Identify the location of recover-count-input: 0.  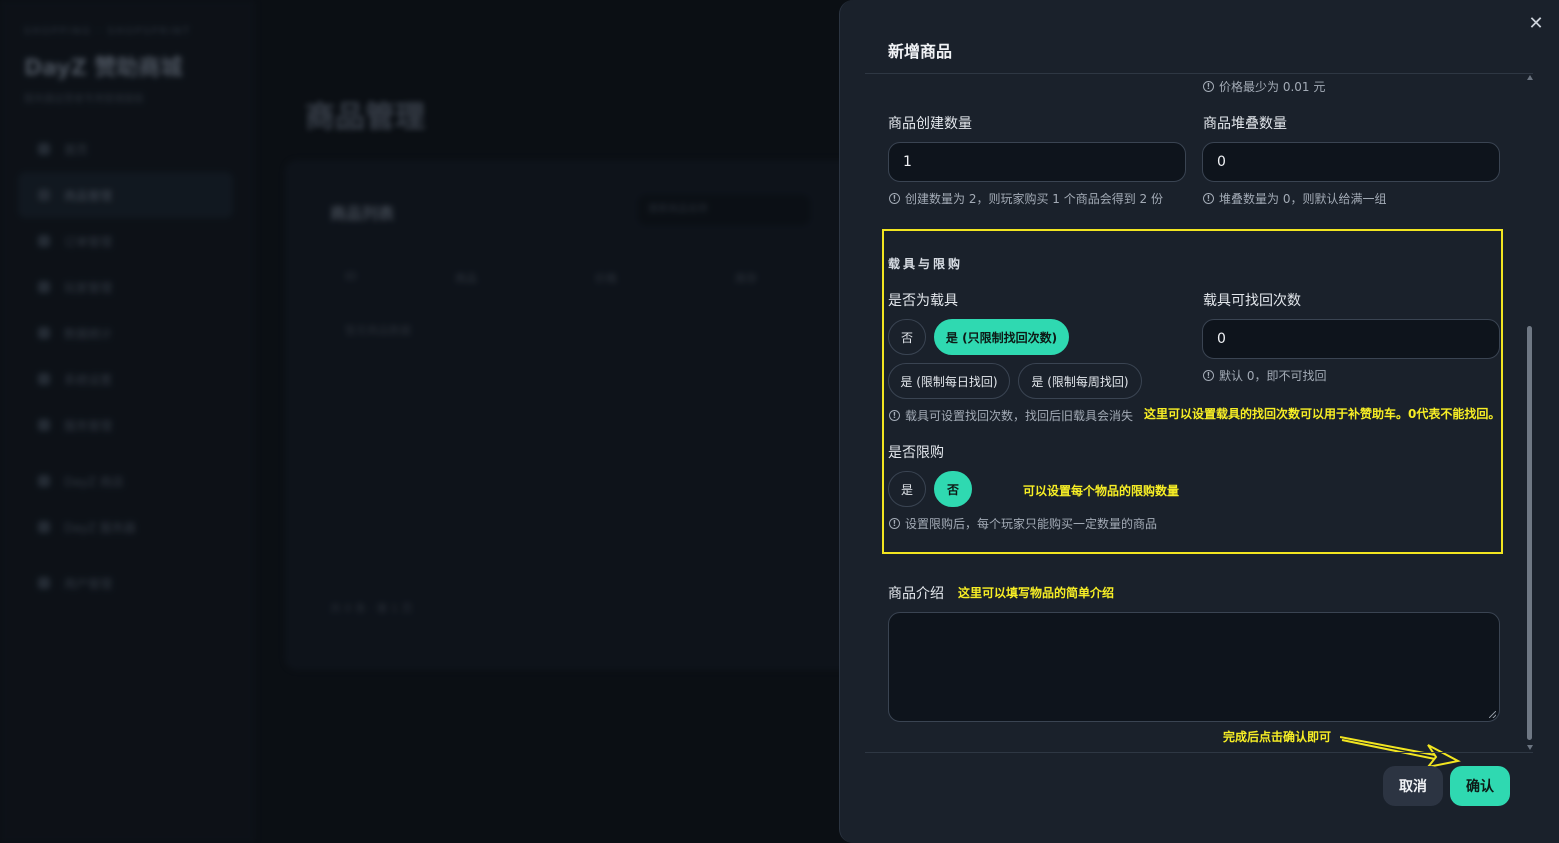
(1351, 339).